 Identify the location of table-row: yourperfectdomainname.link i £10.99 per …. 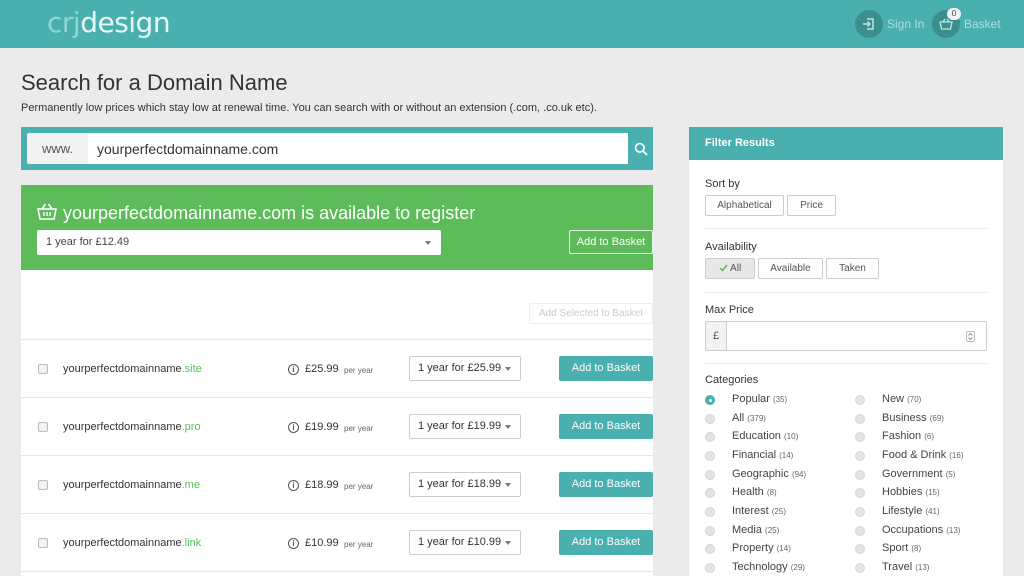
(337, 542).